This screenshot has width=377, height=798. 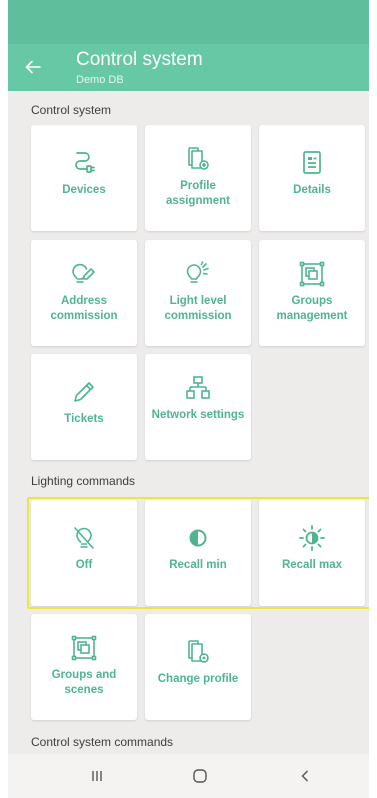 What do you see at coordinates (198, 274) in the screenshot?
I see `bulb-light-icon` at bounding box center [198, 274].